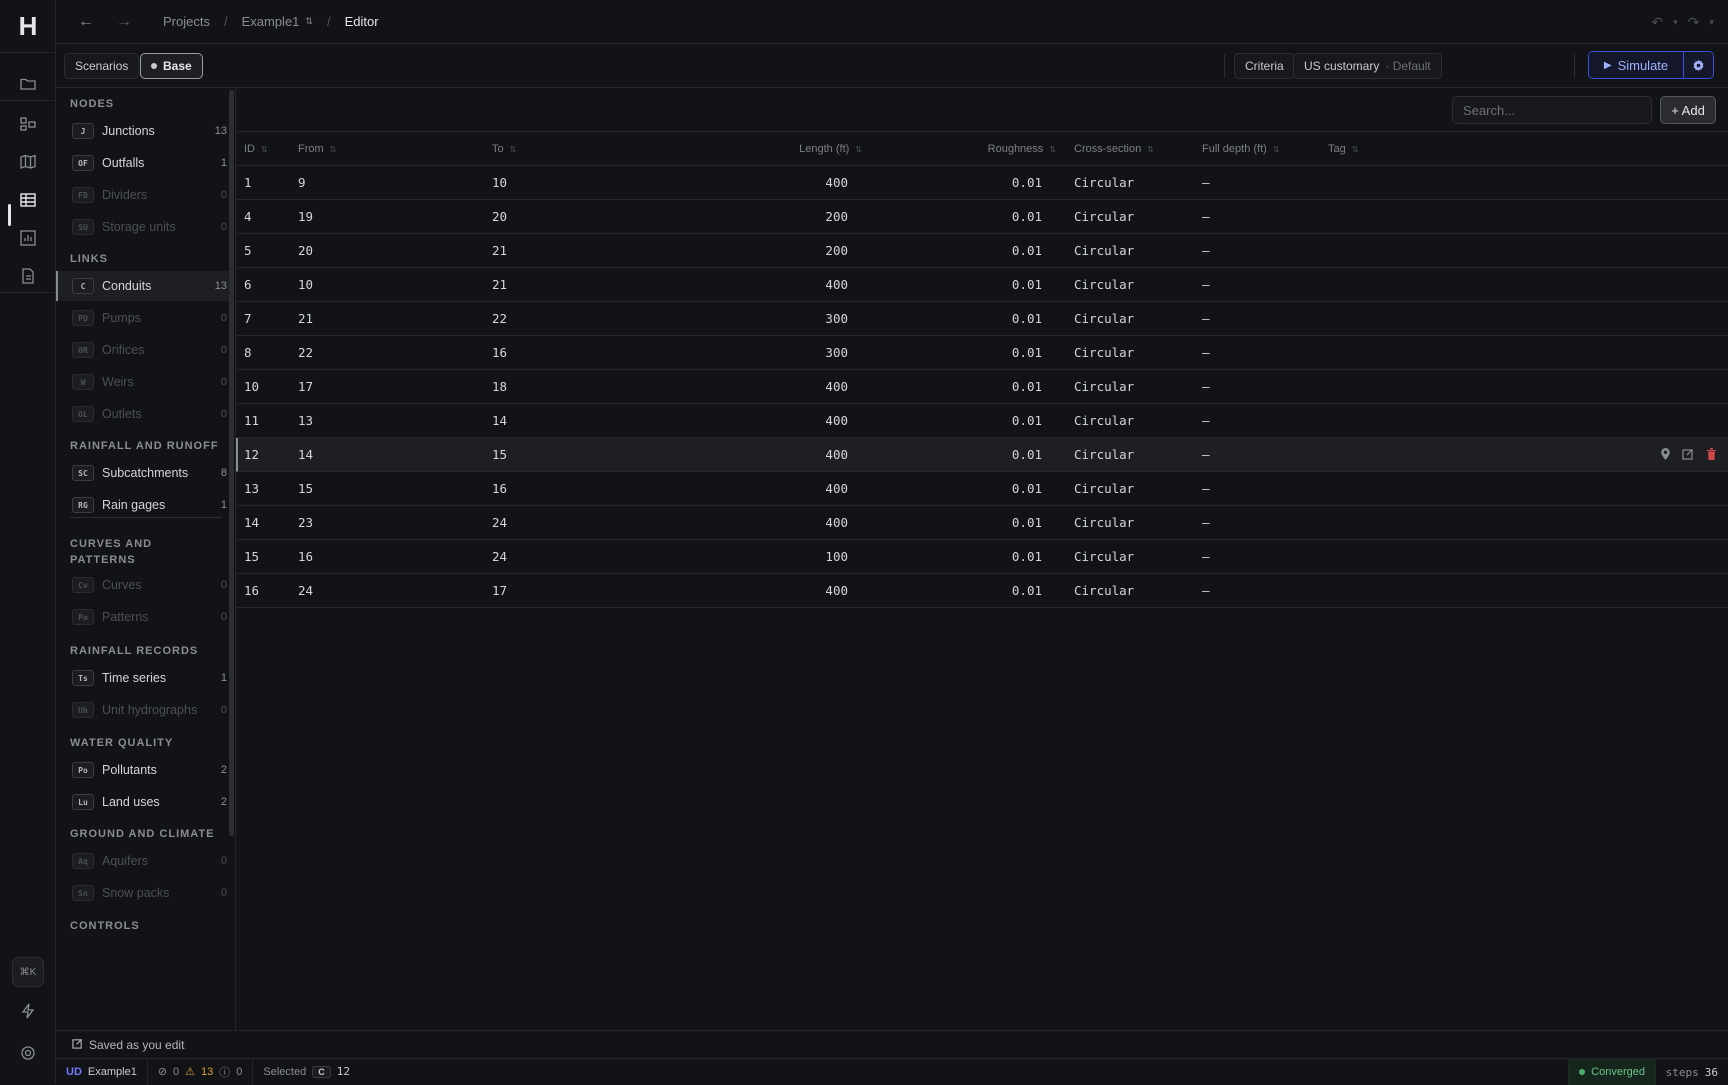 The image size is (1728, 1085). Describe the element at coordinates (143, 617) in the screenshot. I see `sidebar-item-patterns: Pa Patterns 0` at that location.